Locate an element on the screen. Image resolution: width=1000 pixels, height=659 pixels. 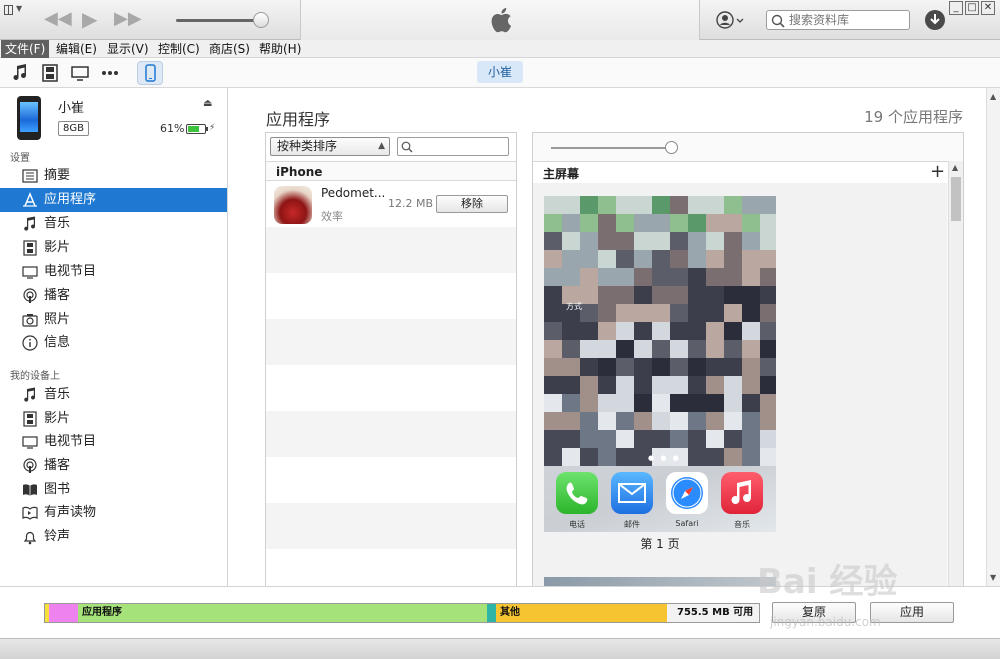
phone-app-icon is located at coordinates (577, 493).